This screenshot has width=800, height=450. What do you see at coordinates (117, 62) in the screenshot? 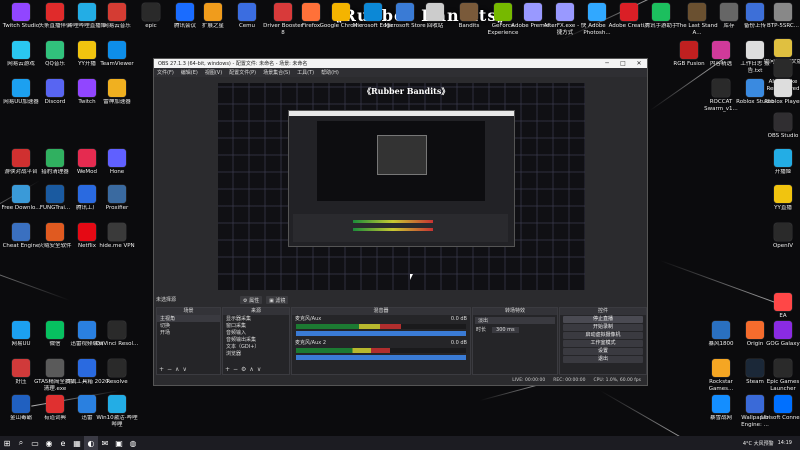
I see `desktop-icon: TeamViewer` at bounding box center [117, 62].